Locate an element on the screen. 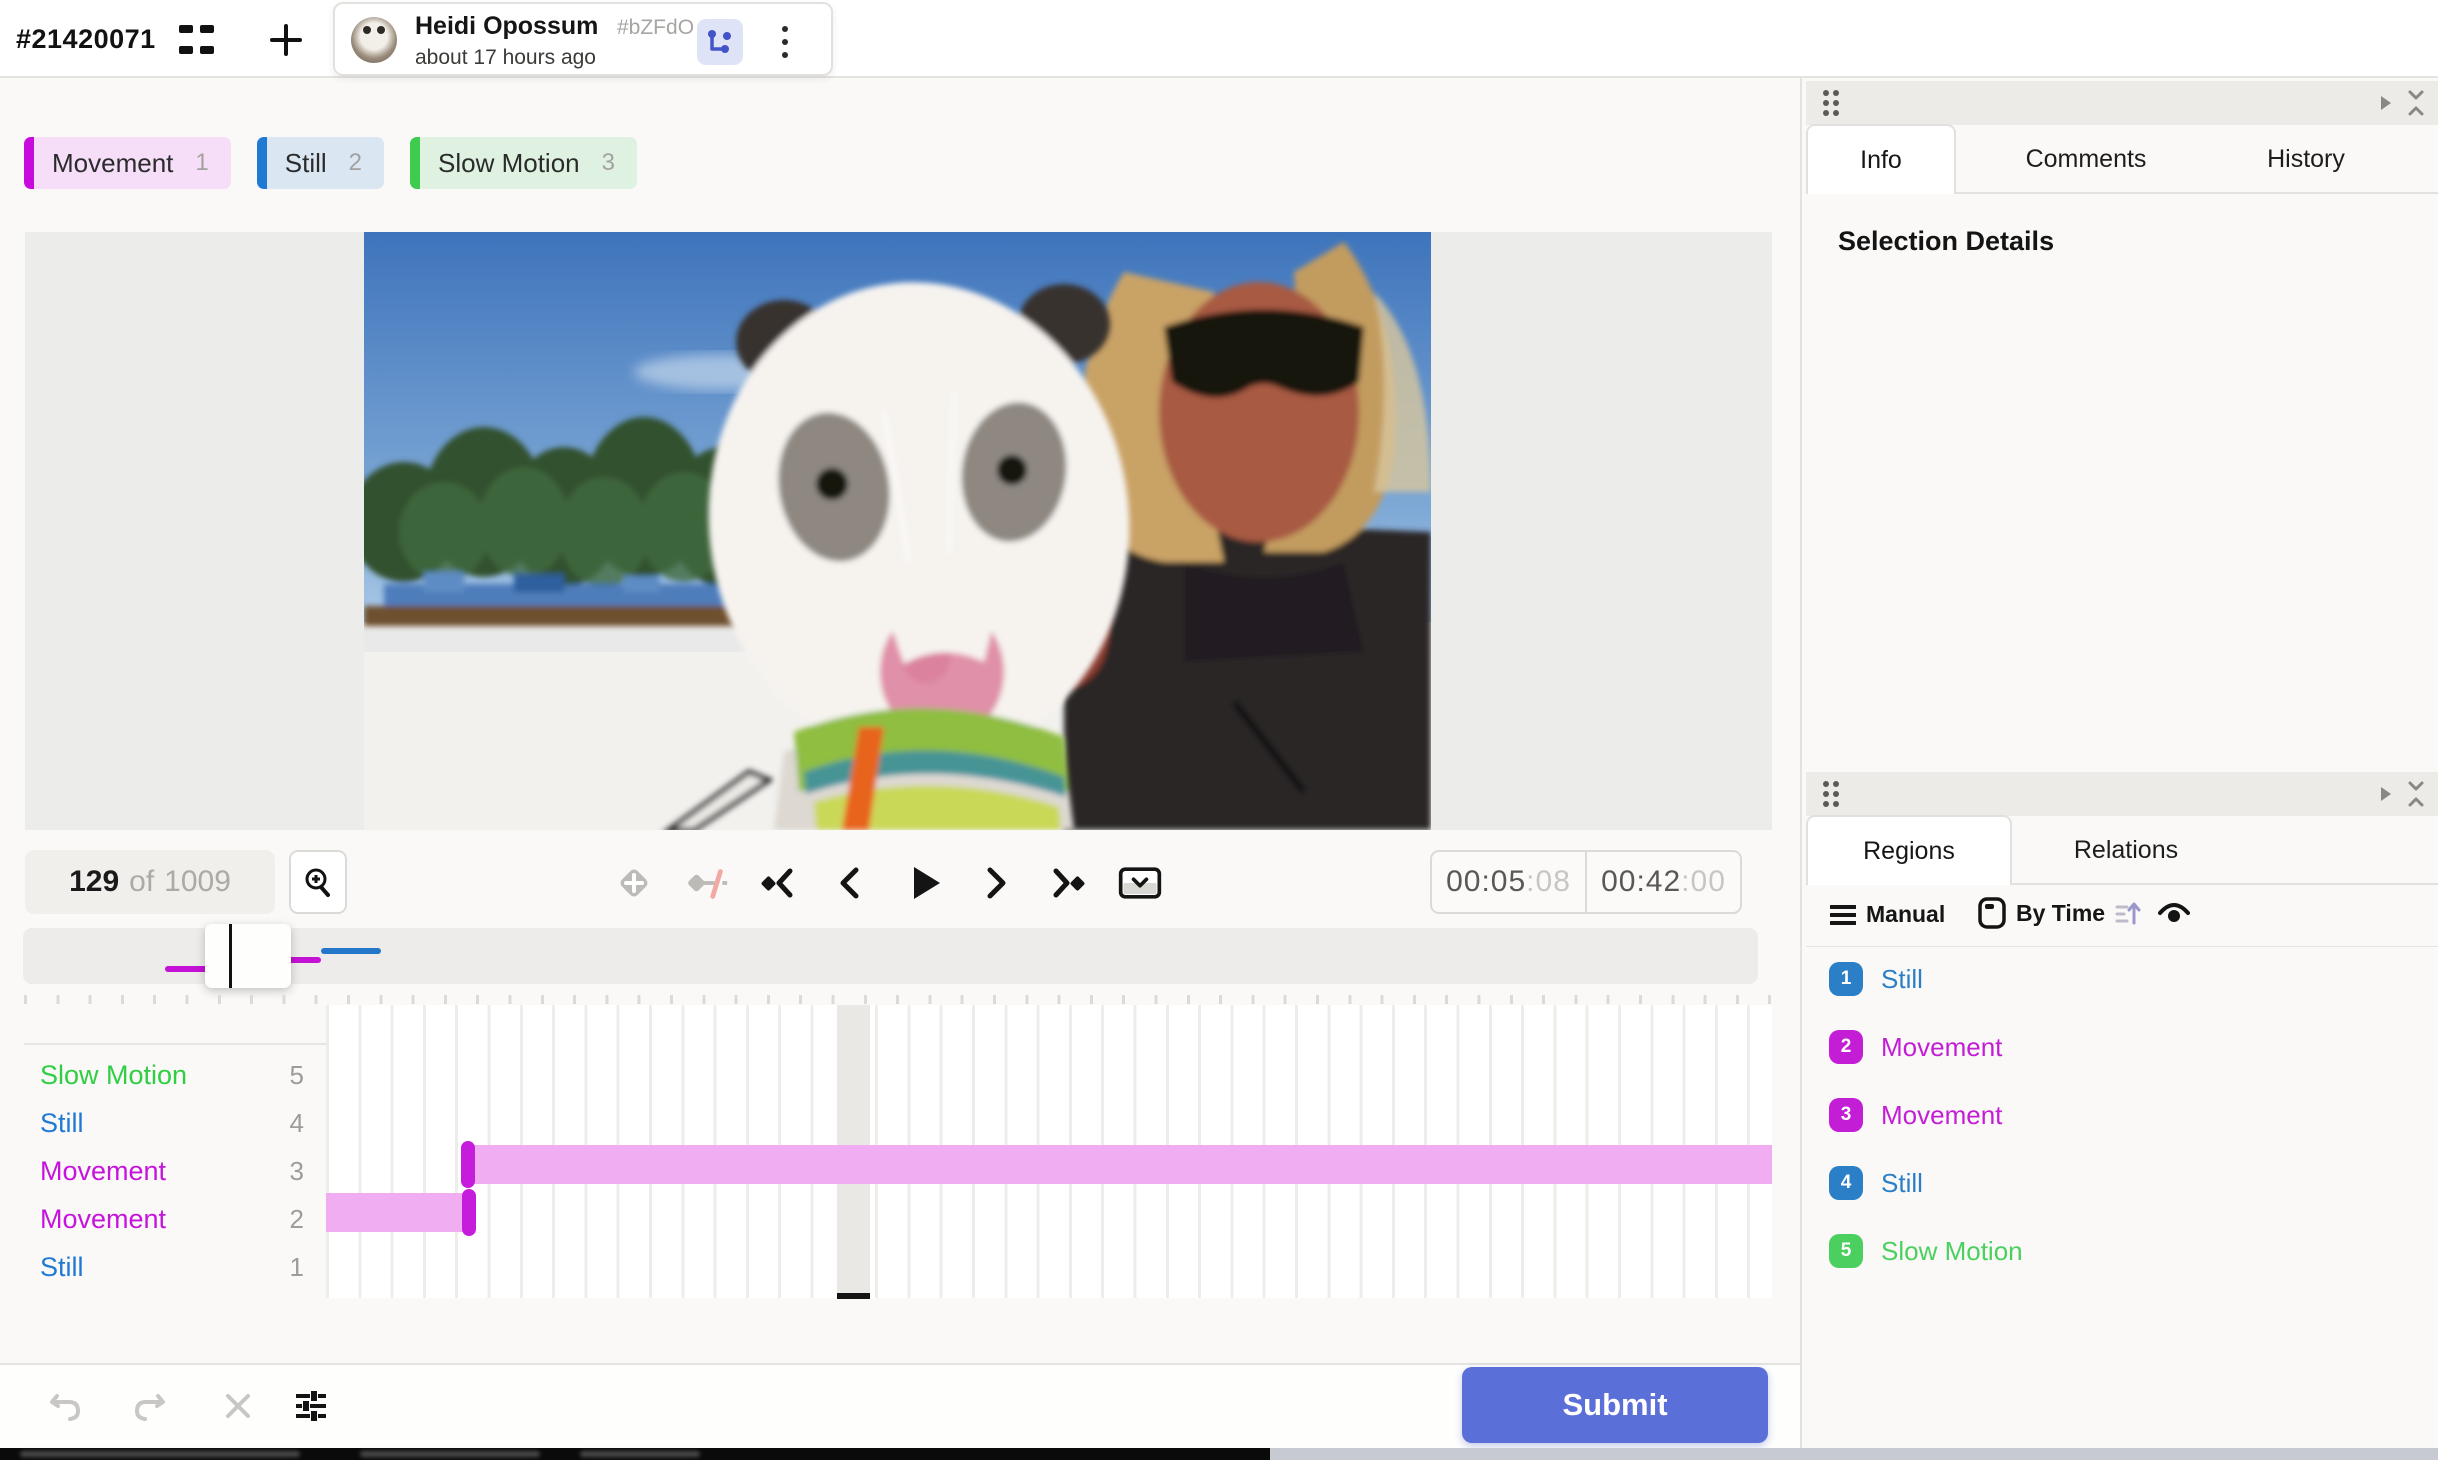  timeline-minimap is located at coordinates (890, 956).